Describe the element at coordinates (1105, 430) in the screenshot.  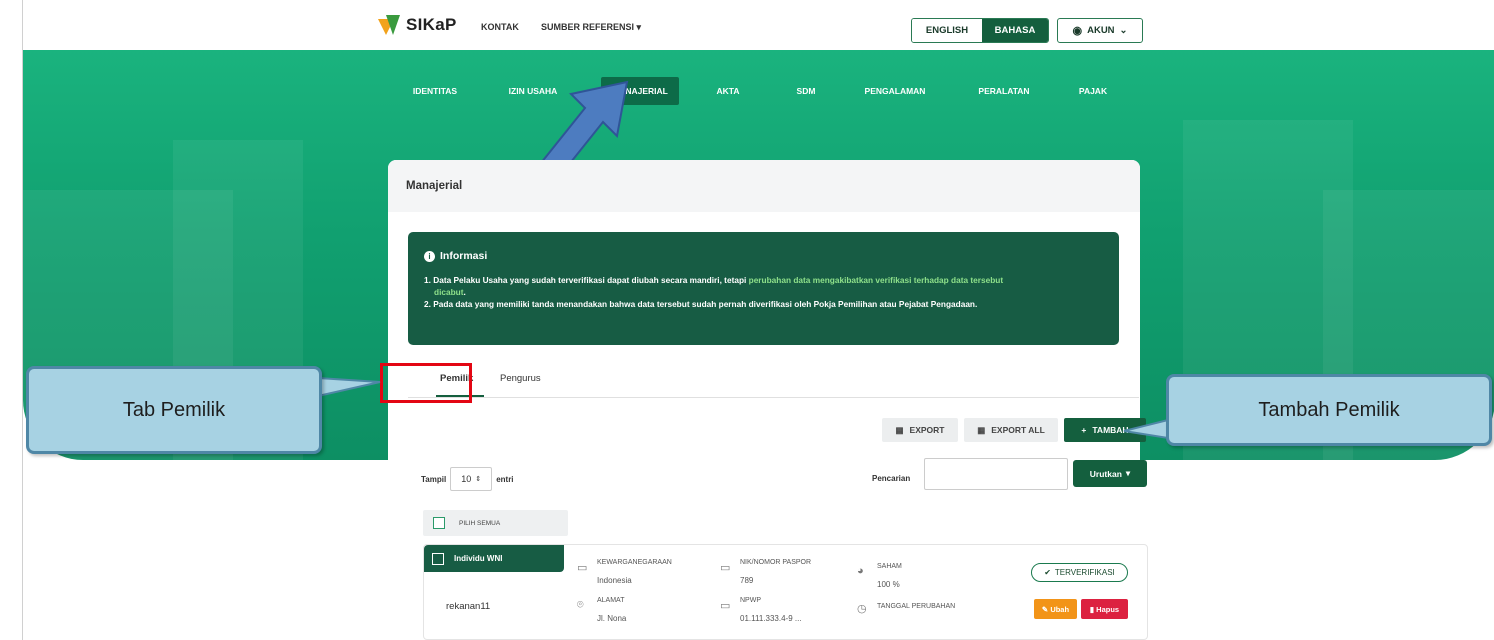
I see `tambah-button: + TAMBAH` at that location.